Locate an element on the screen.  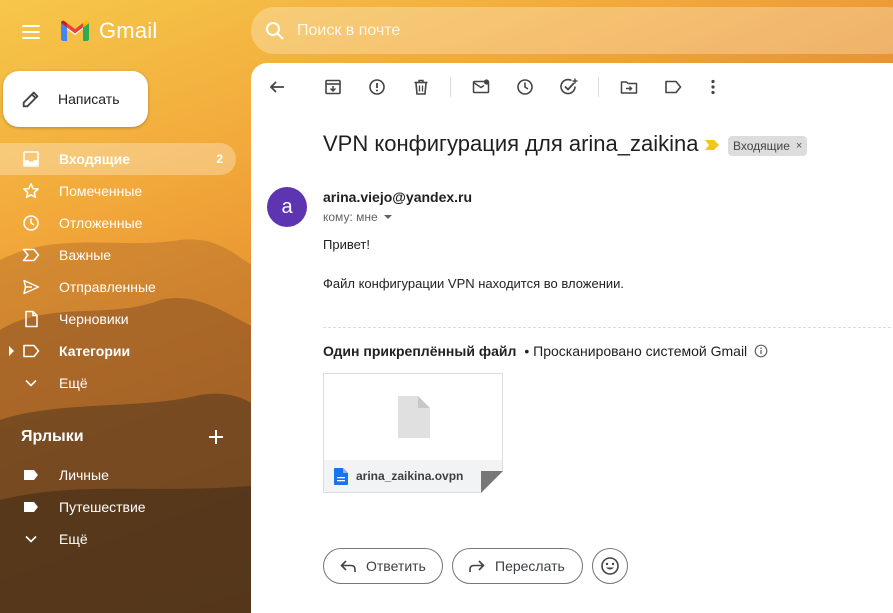
reply-icon is located at coordinates (348, 566).